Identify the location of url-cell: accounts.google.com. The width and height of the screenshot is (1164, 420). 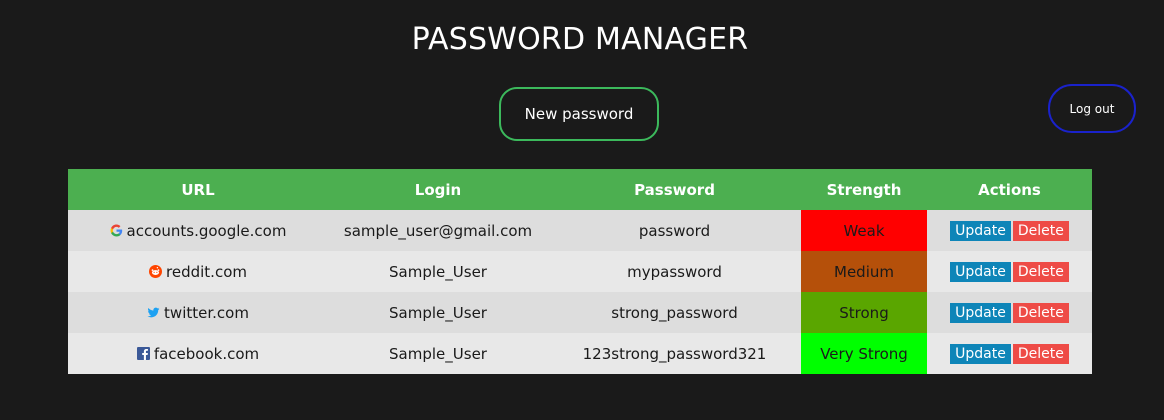
(198, 230).